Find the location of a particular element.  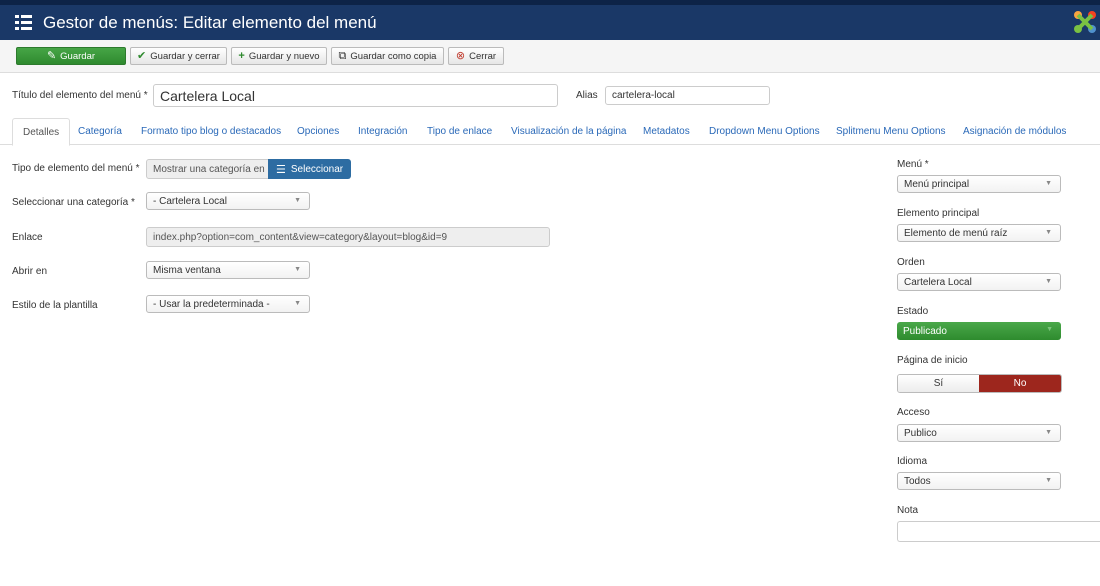

link-label: Enlace is located at coordinates (27, 237).